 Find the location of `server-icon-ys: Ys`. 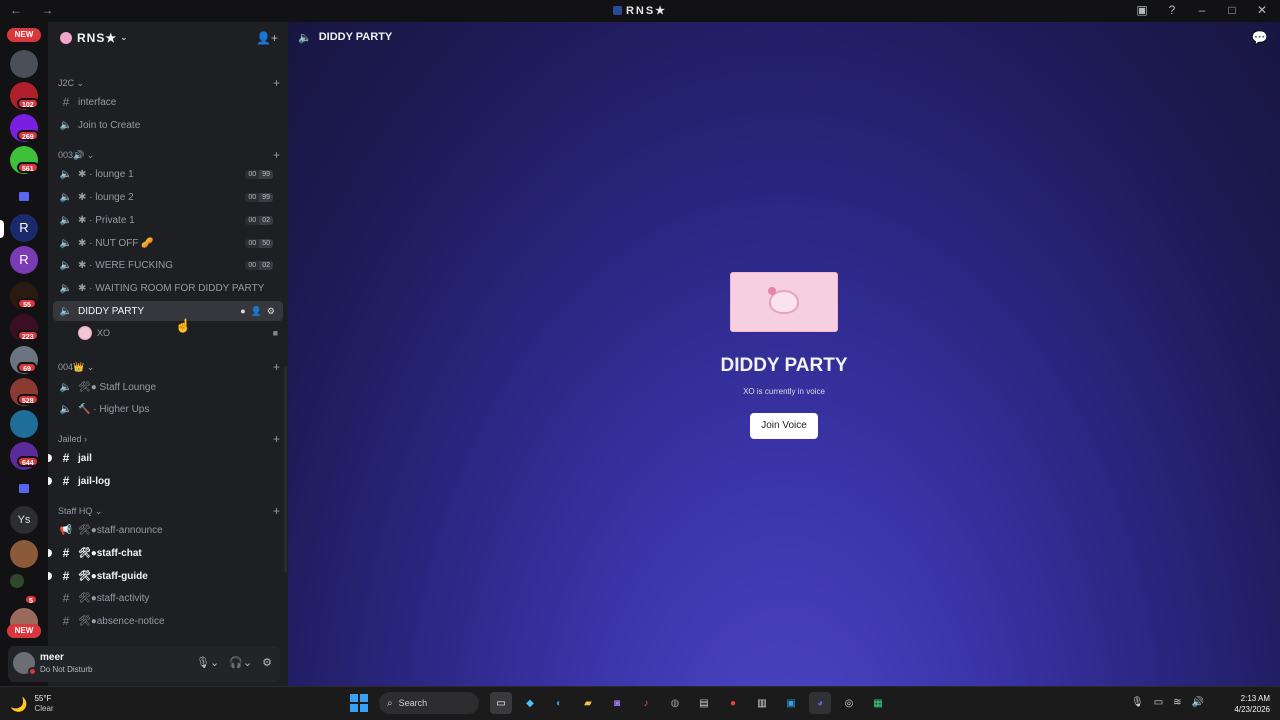

server-icon-ys: Ys is located at coordinates (24, 520).